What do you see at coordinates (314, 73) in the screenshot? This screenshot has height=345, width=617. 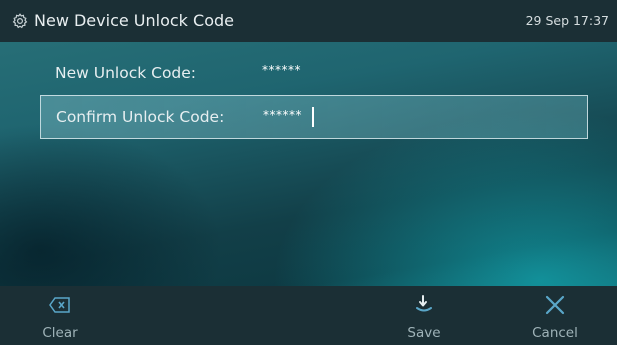 I see `new-unlock-code-field: New Unlock Code: ******` at bounding box center [314, 73].